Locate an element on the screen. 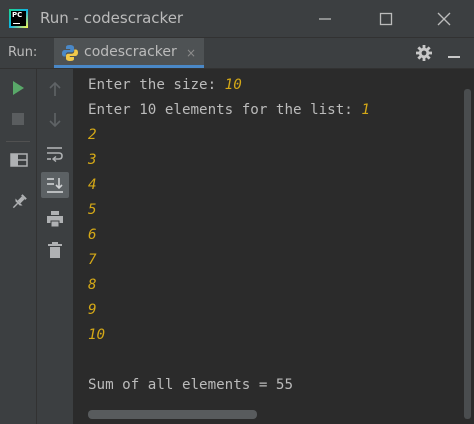 The image size is (474, 424). vertical-scrollbar is located at coordinates (467, 246).